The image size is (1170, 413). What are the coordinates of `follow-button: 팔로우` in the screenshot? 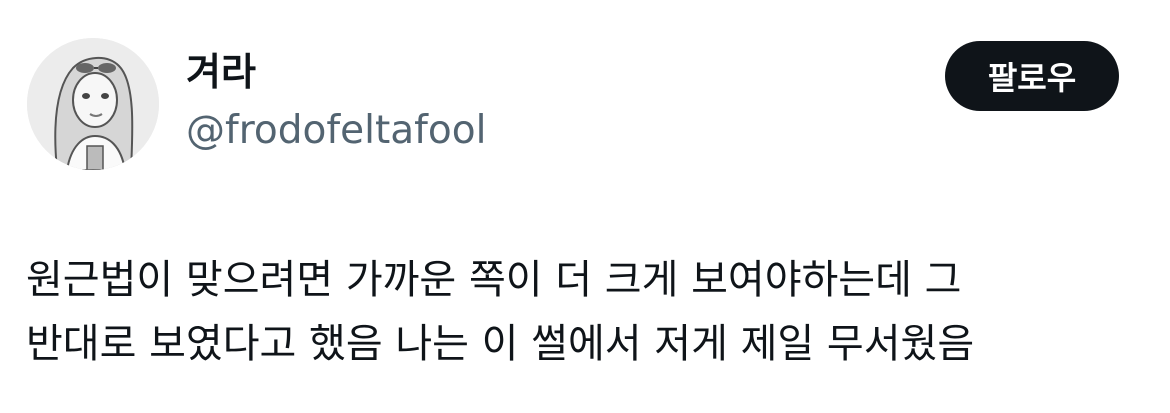 It's located at (1032, 76).